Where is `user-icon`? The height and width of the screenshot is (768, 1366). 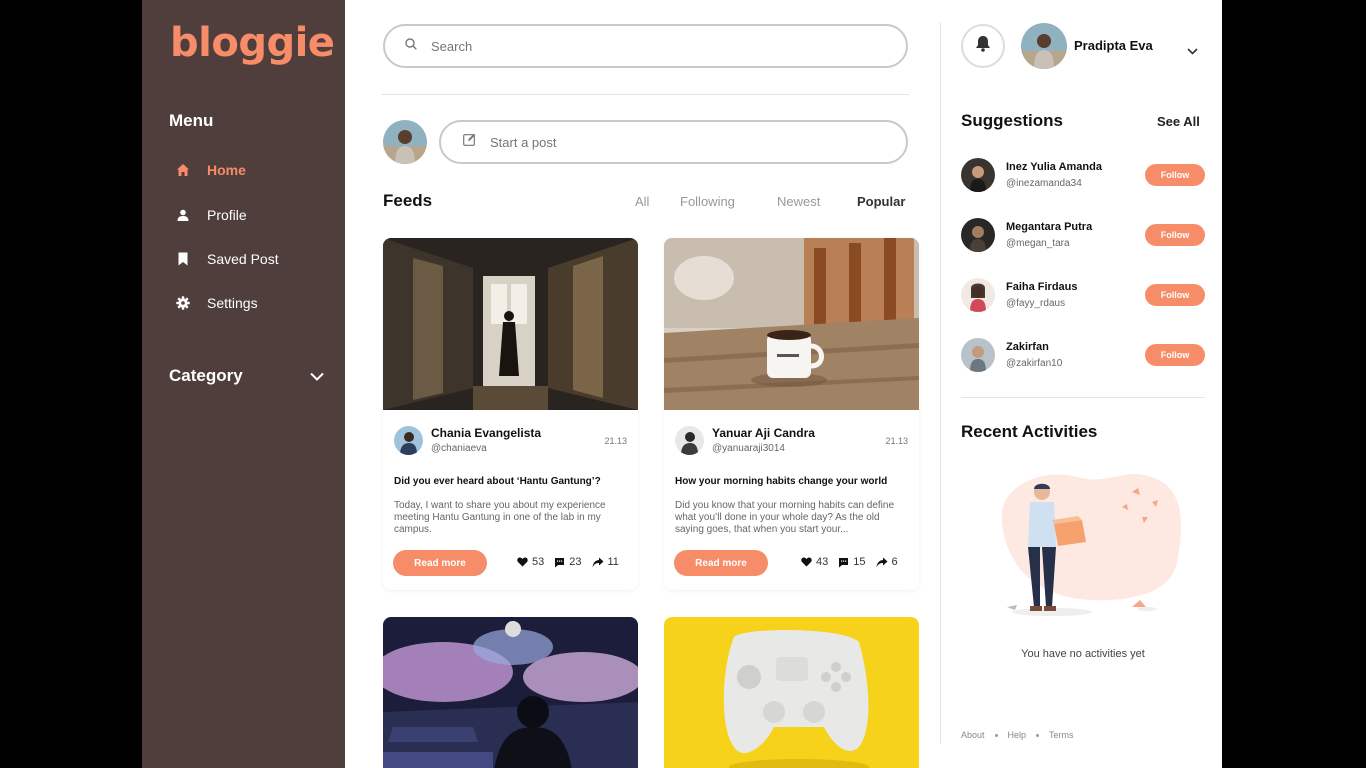 user-icon is located at coordinates (183, 215).